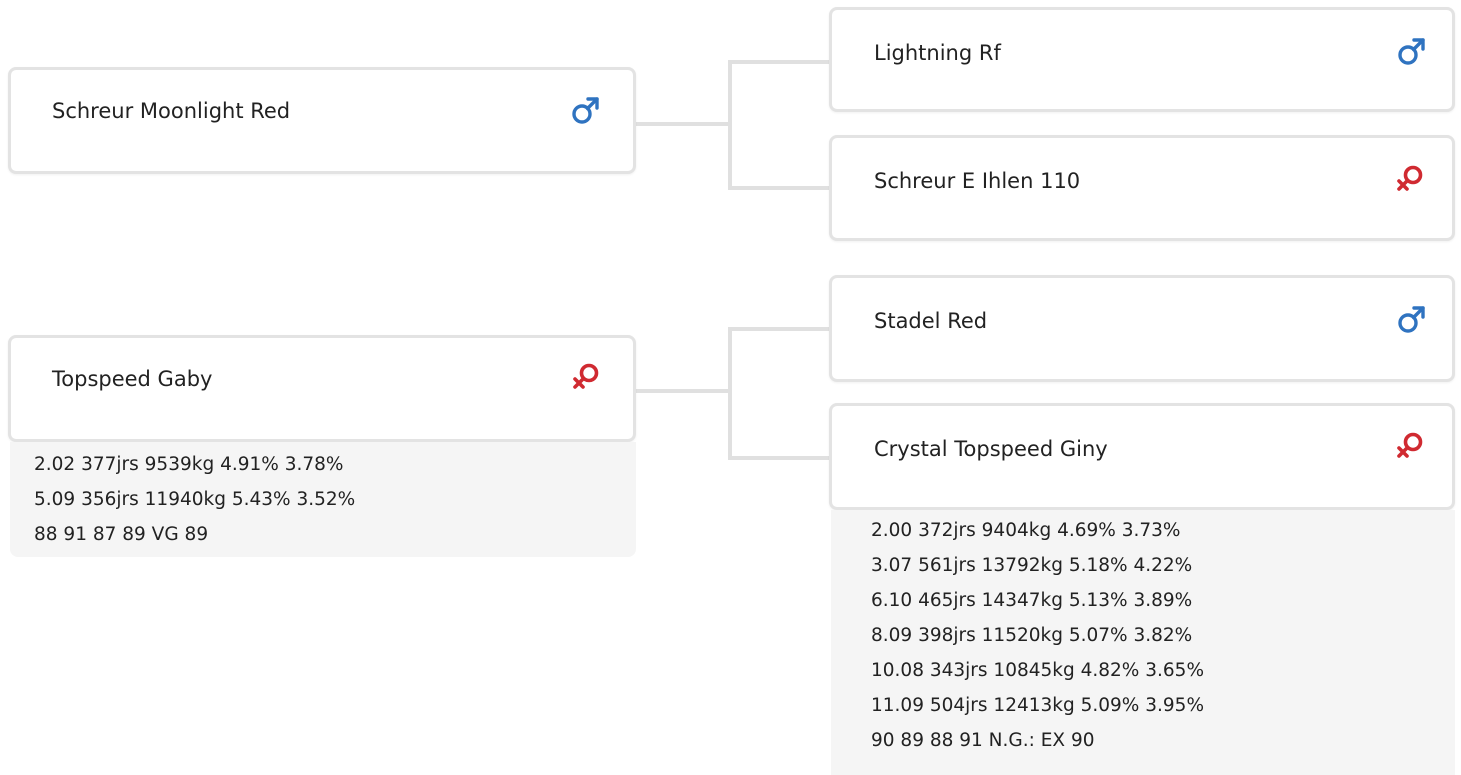 This screenshot has height=775, width=1461. I want to click on stats-line: 8.09 398jrs 11520kg 5.07% 3.82%, so click(1032, 635).